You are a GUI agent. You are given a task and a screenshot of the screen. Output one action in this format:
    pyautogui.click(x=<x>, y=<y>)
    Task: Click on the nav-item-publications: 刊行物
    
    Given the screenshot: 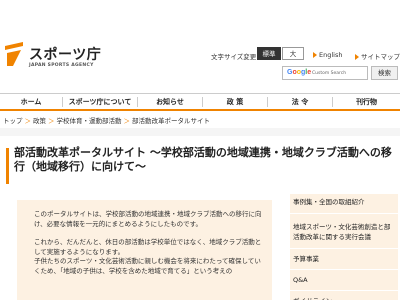 What is the action you would take?
    pyautogui.click(x=366, y=102)
    